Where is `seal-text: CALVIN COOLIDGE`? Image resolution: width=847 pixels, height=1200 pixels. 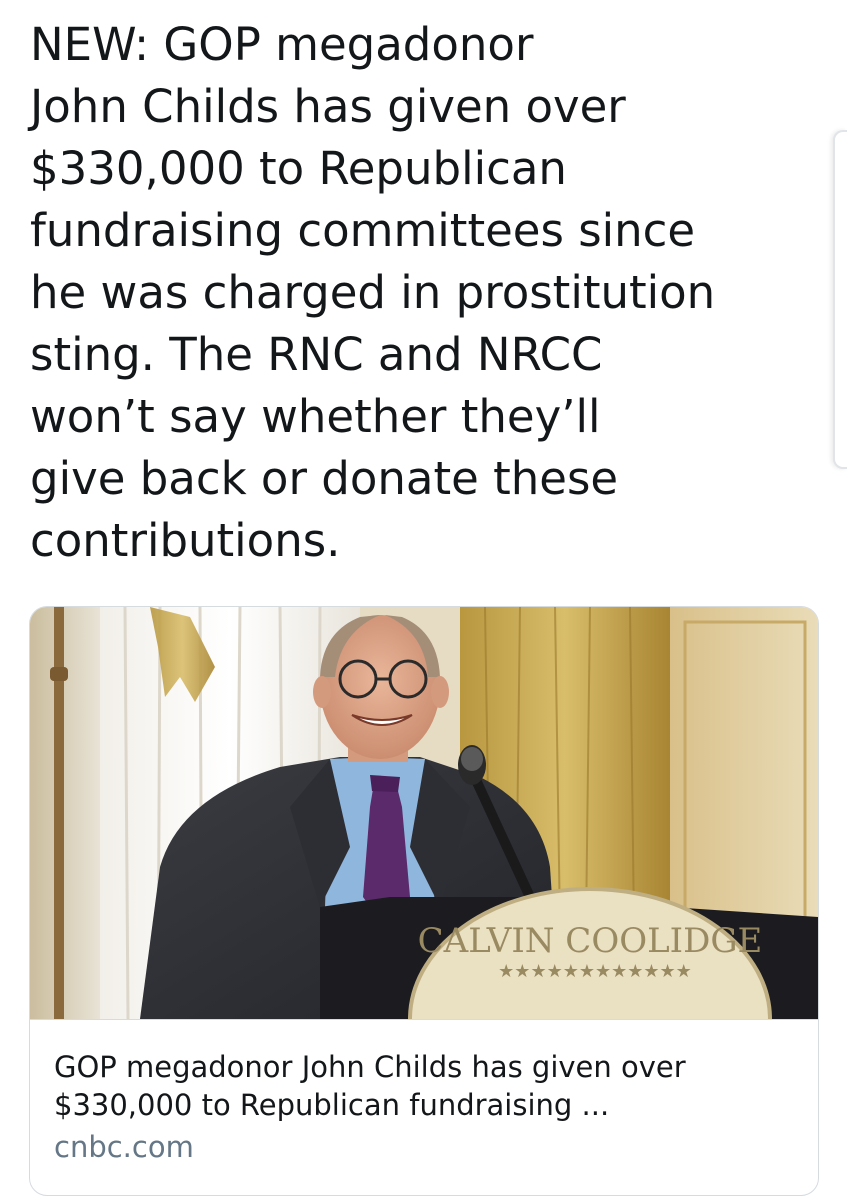
seal-text: CALVIN COOLIDGE is located at coordinates (590, 941).